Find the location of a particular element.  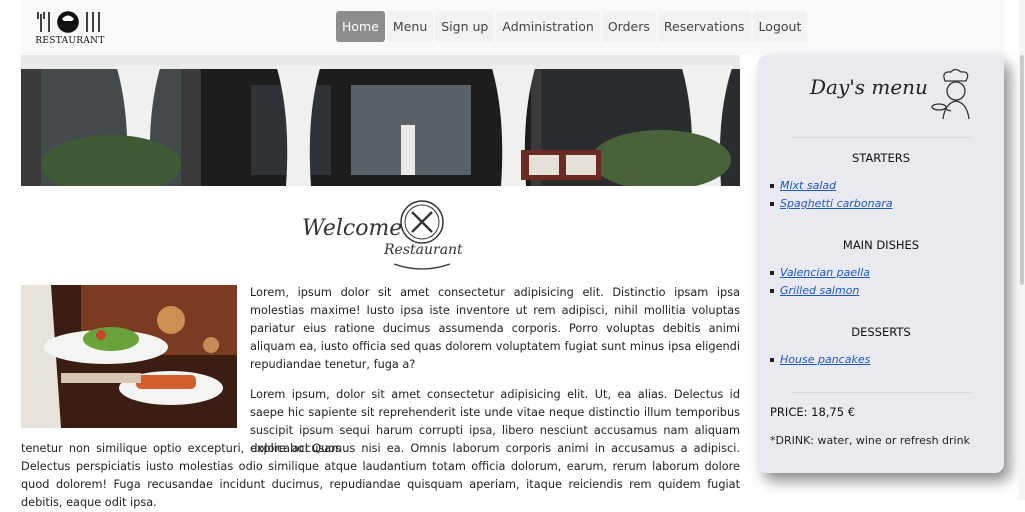

desserts-heading: DESSERTS is located at coordinates (881, 332).